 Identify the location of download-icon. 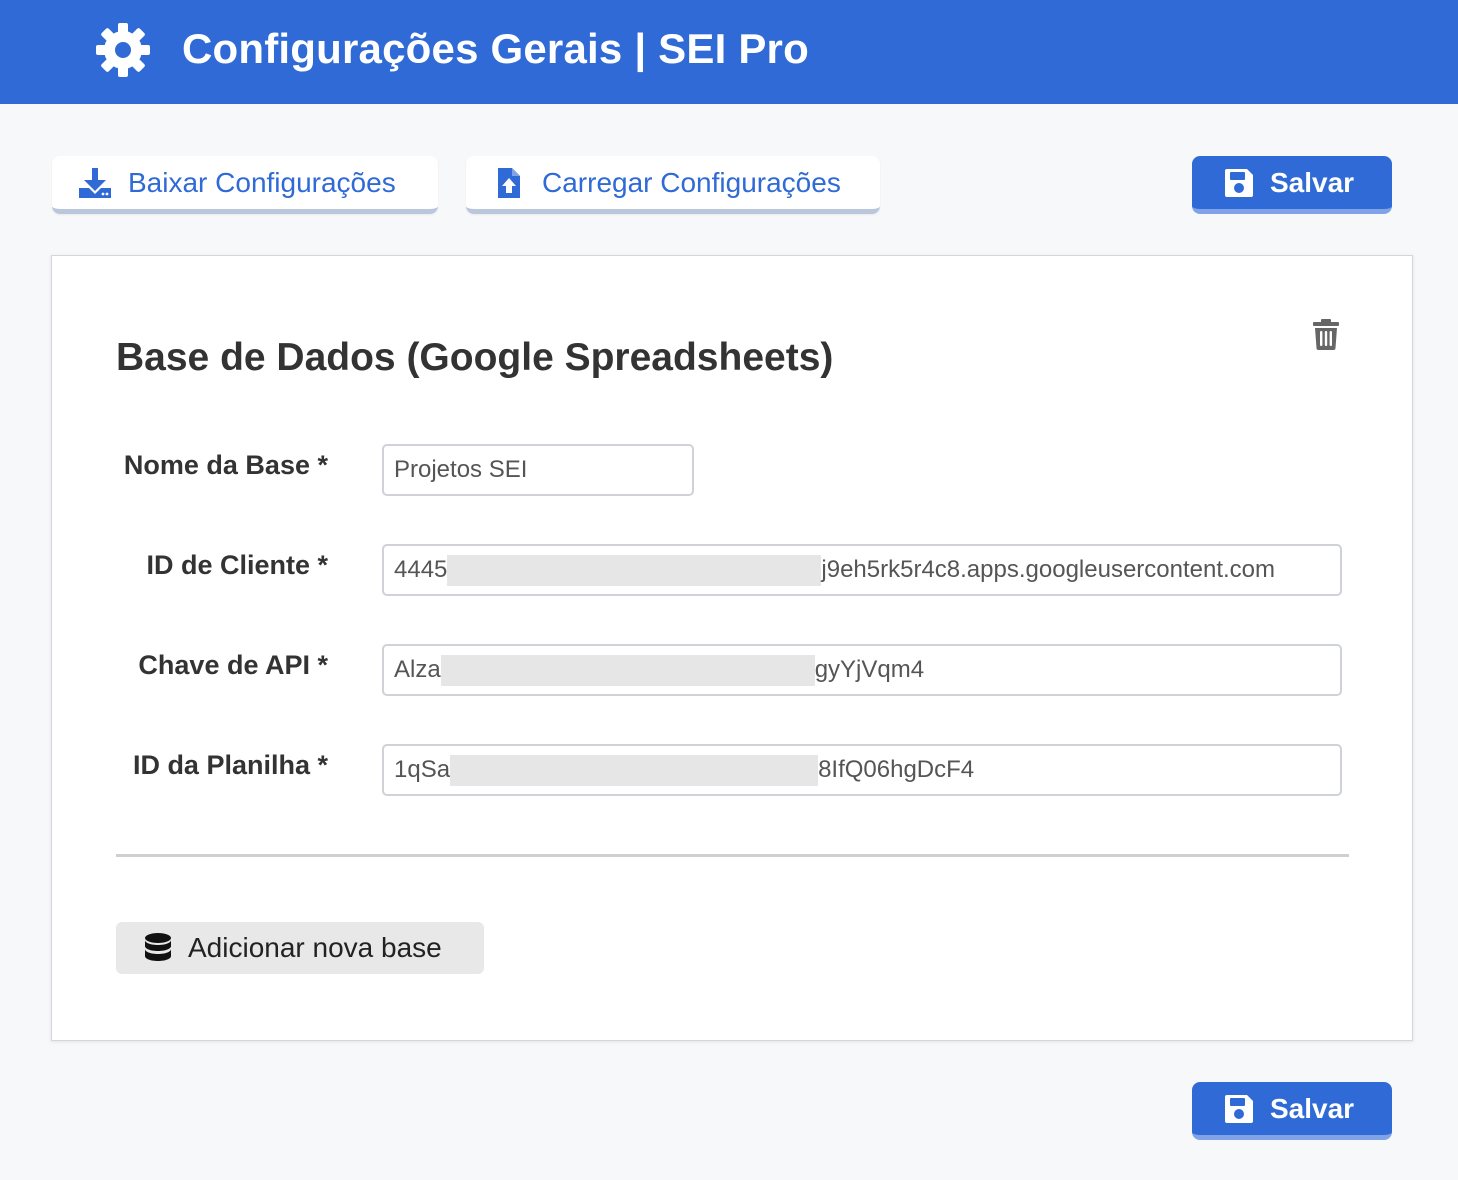
(95, 182).